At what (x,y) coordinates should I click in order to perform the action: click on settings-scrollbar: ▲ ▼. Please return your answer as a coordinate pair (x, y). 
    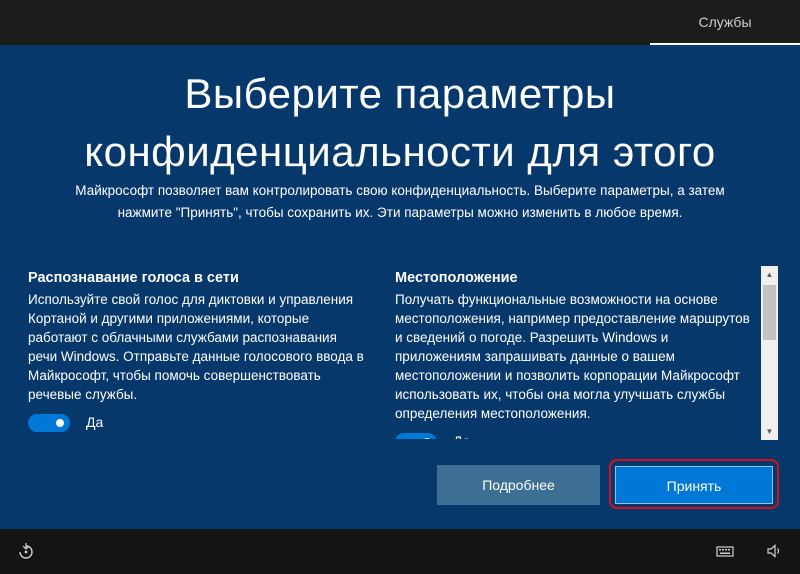
    Looking at the image, I should click on (769, 353).